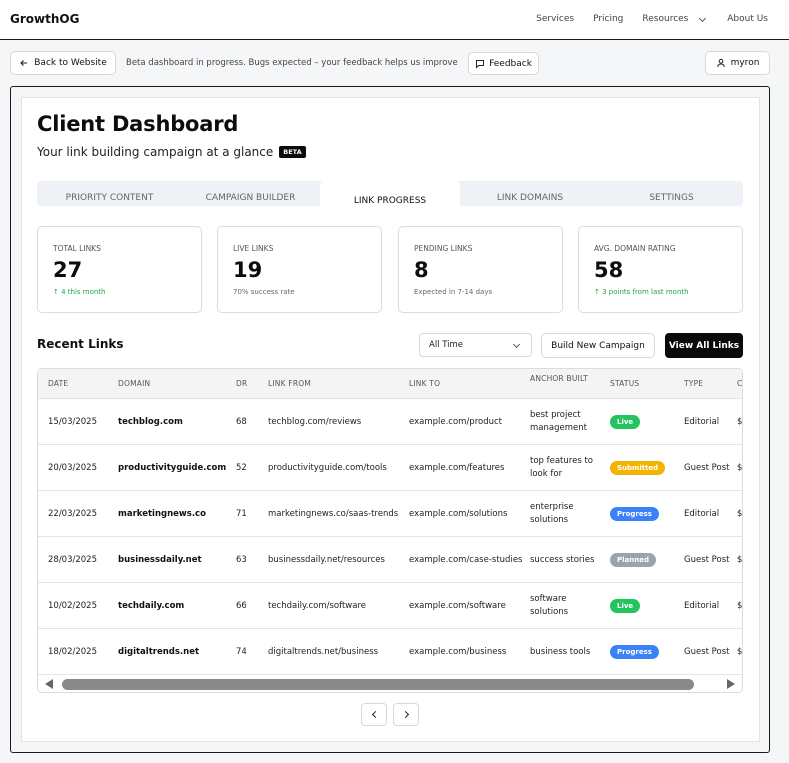  What do you see at coordinates (453, 292) in the screenshot?
I see `stat-note: Expected in 7-14 days` at bounding box center [453, 292].